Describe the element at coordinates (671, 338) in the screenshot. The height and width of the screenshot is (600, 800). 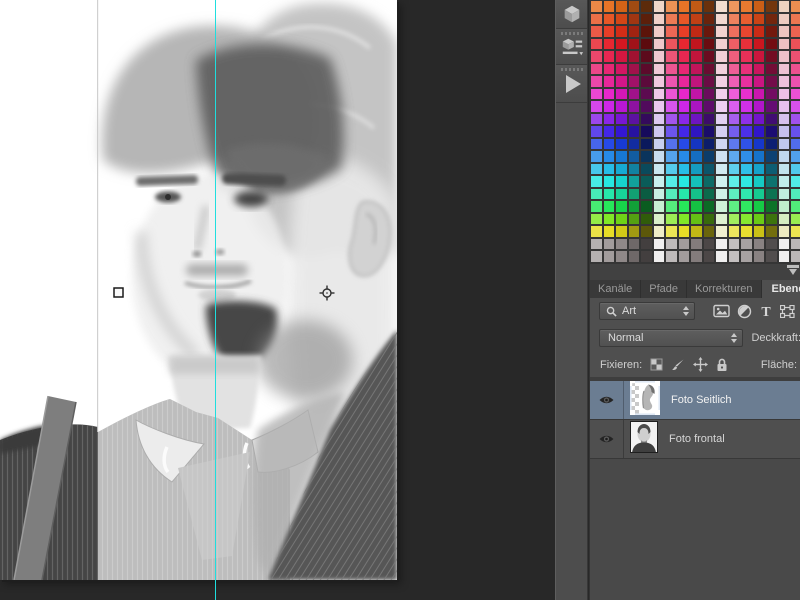
I see `blend-mode-dropdown: Normal` at that location.